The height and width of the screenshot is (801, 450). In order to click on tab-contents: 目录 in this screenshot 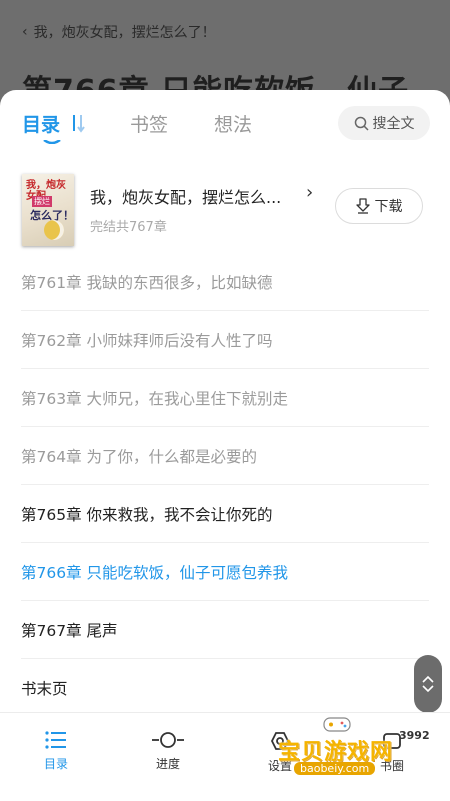, I will do `click(41, 123)`.